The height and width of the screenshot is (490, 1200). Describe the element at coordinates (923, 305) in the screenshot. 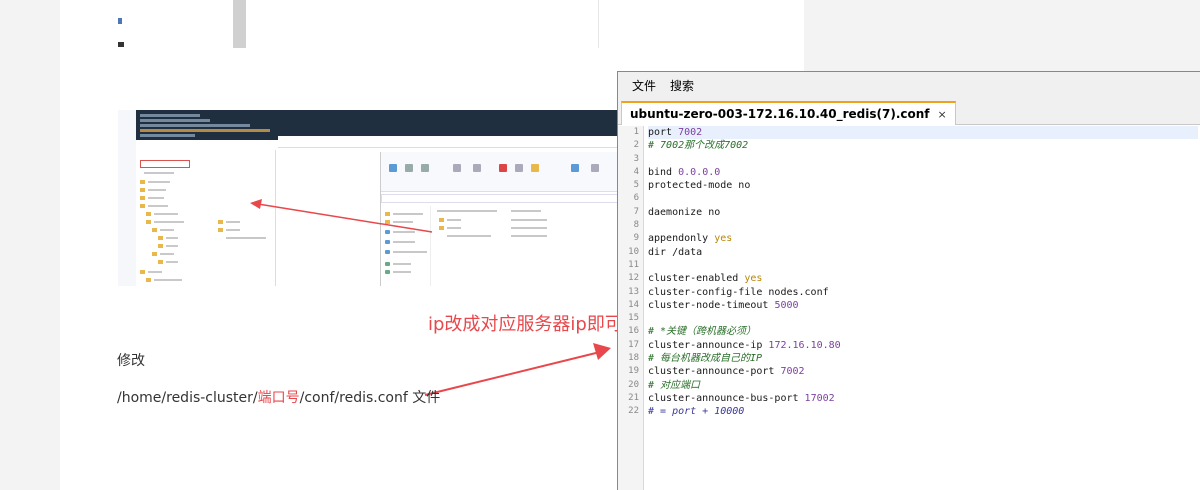

I see `code-line: cluster-node-timeout 5000` at that location.